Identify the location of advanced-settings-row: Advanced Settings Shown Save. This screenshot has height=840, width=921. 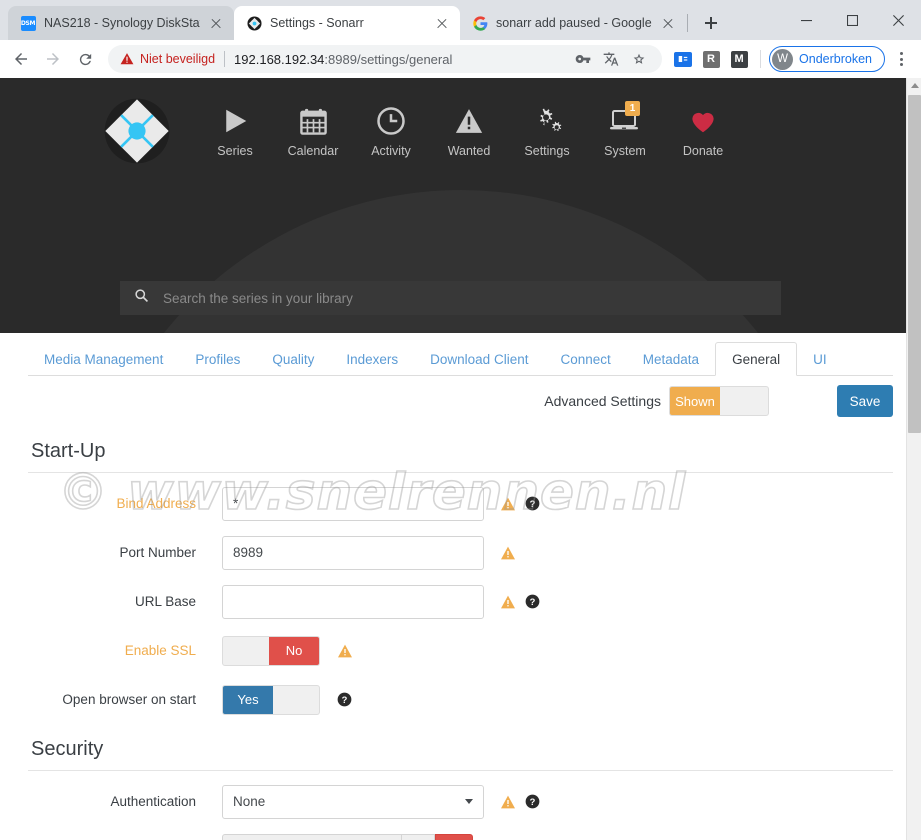
(460, 401).